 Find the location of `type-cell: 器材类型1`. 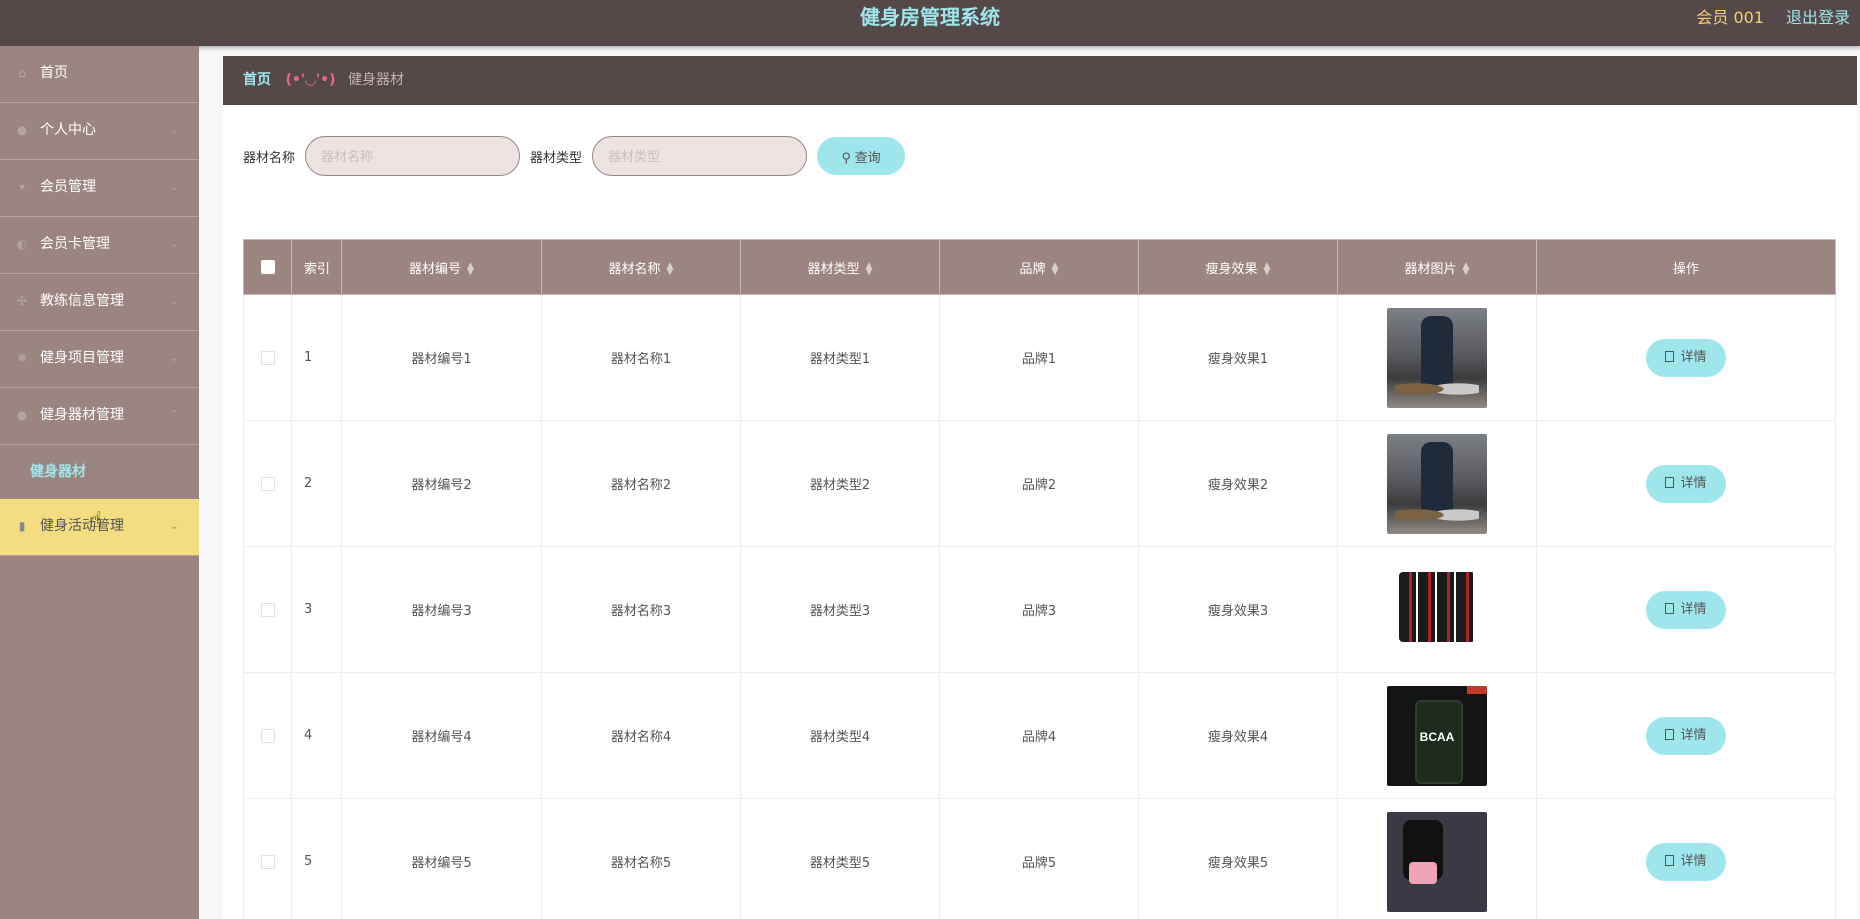

type-cell: 器材类型1 is located at coordinates (840, 357).